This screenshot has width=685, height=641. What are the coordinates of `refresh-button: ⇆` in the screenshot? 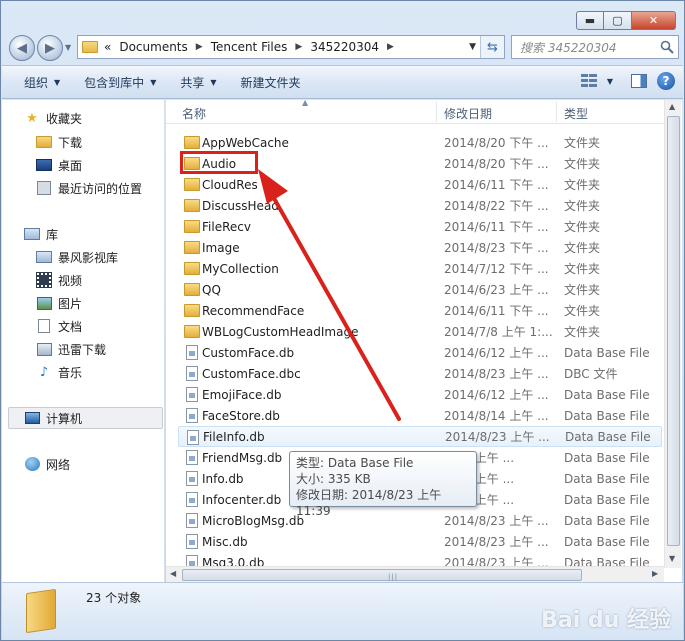 It's located at (492, 47).